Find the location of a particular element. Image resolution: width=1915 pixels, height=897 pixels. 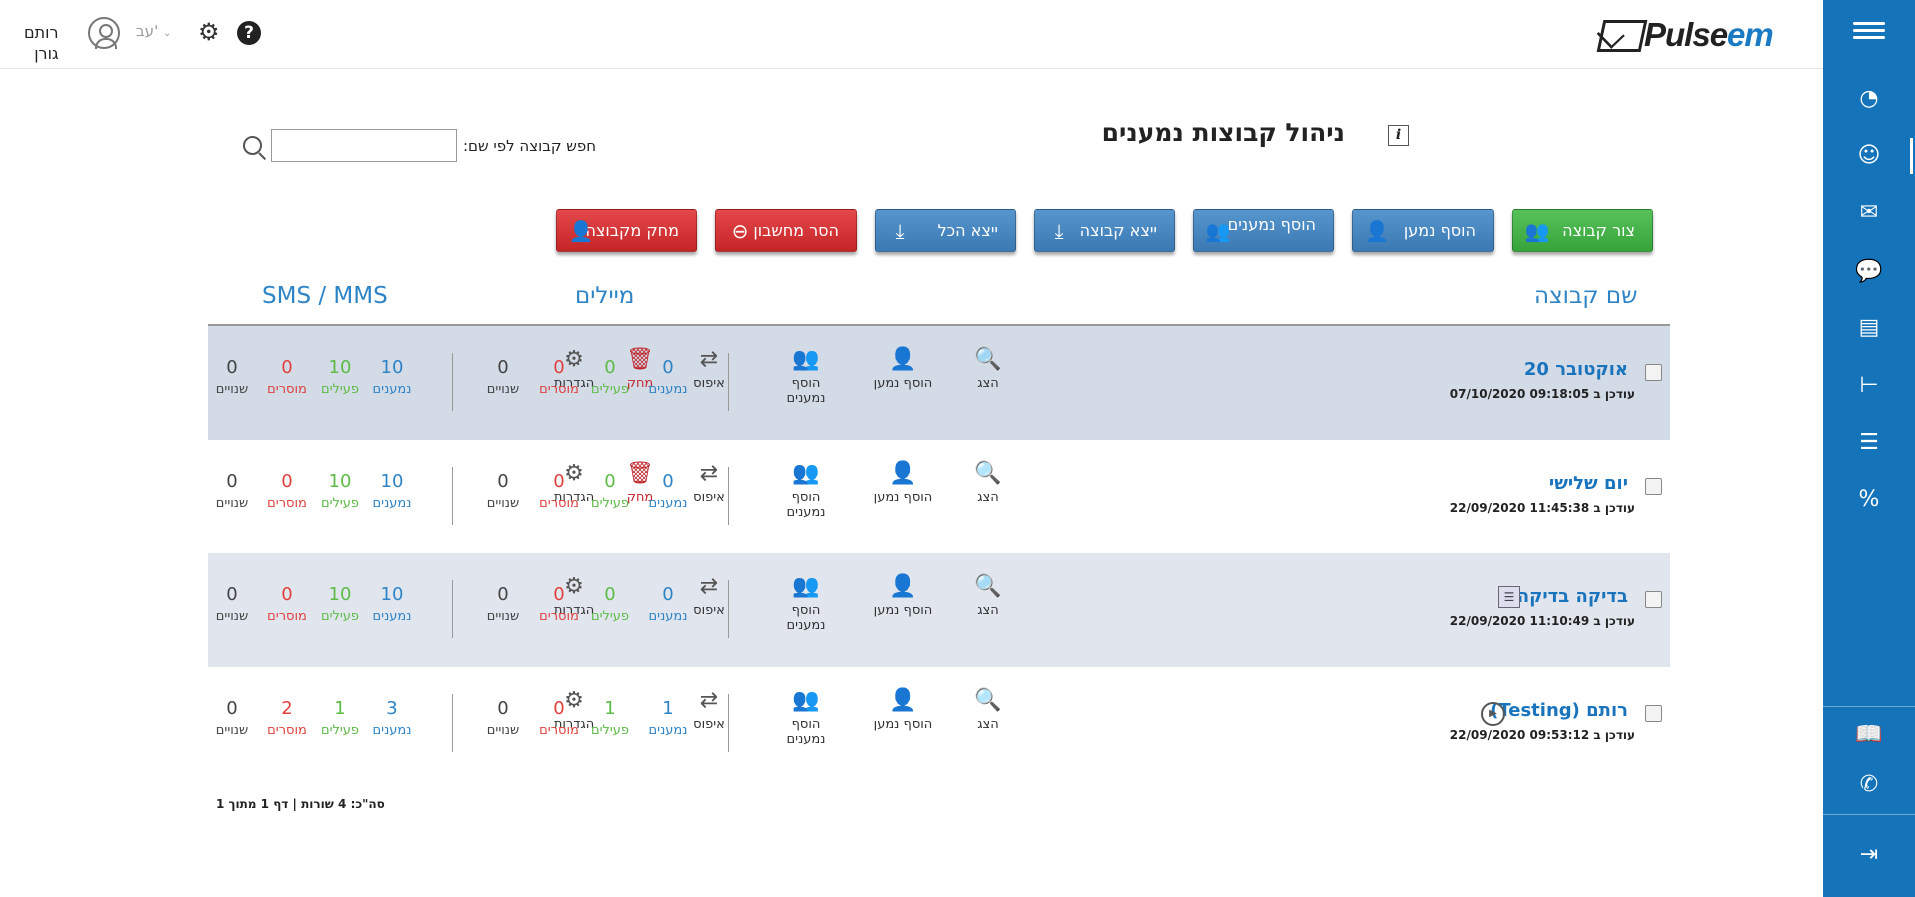

group-name-link: רותם (Testing) is located at coordinates (1559, 710).